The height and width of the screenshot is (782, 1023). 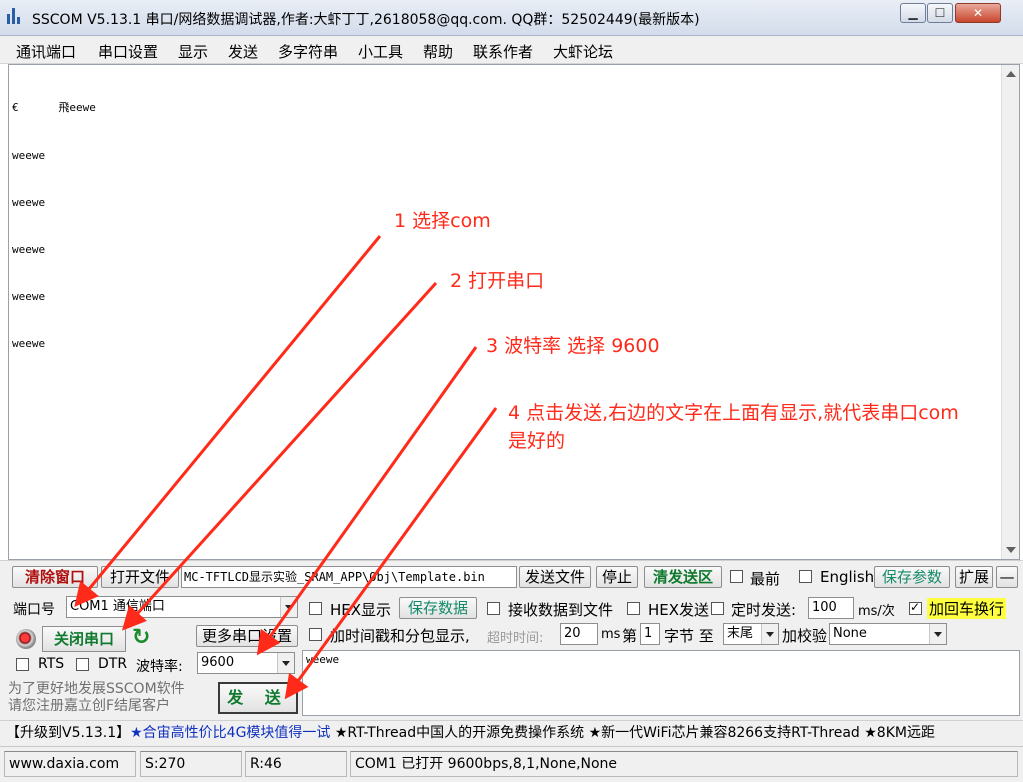 I want to click on hex-send-checkbox, so click(x=633, y=608).